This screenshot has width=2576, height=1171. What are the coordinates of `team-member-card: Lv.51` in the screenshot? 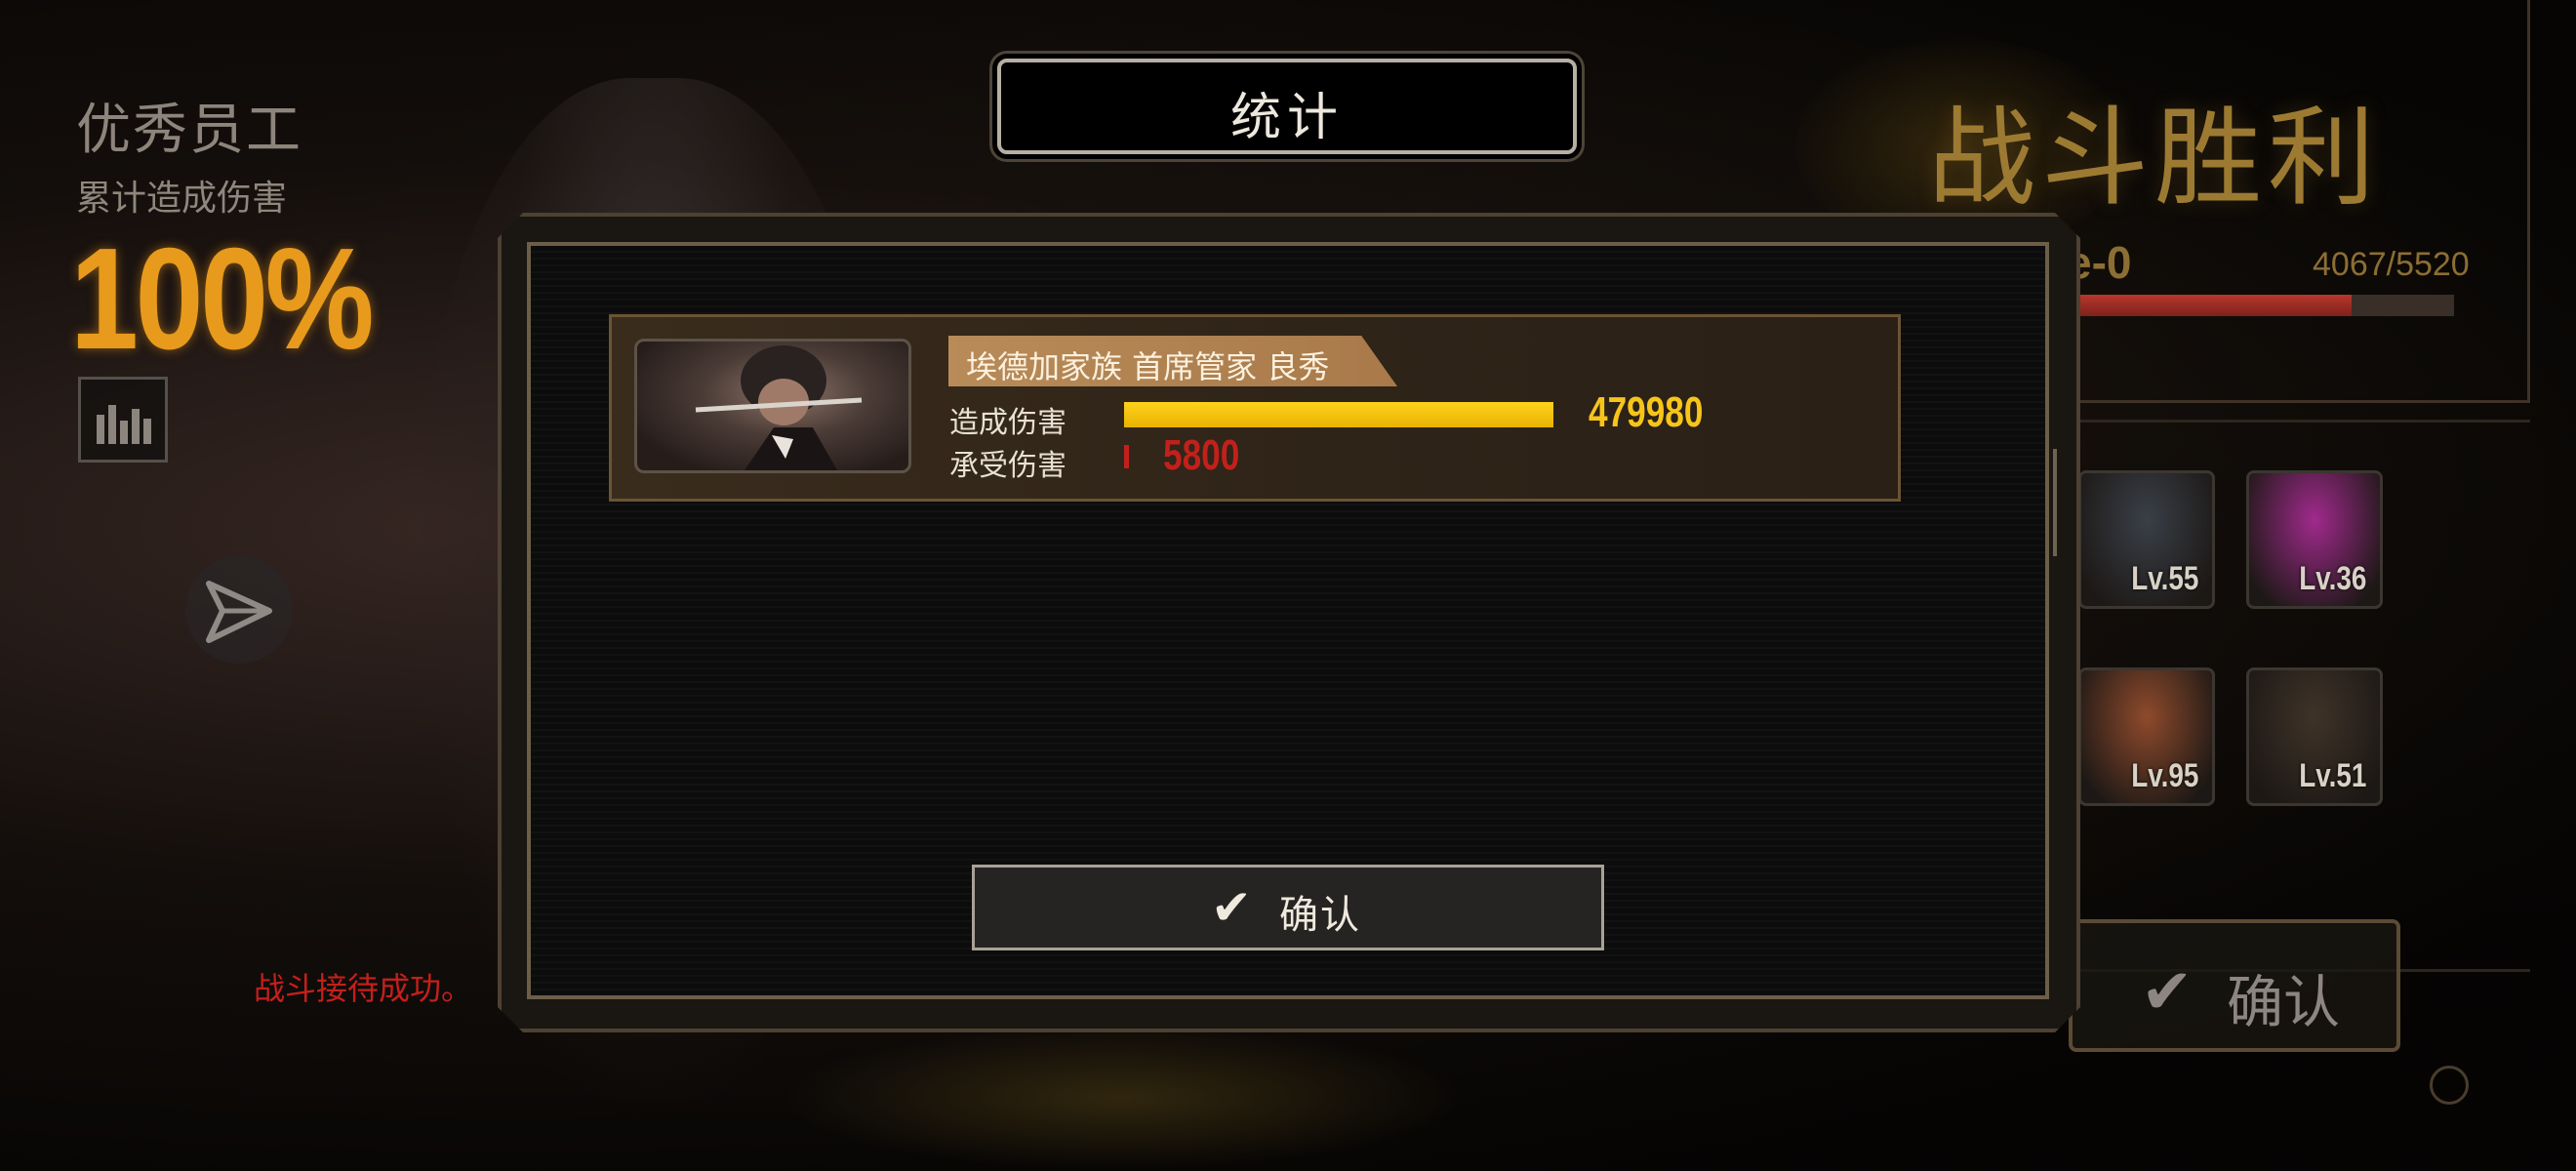 It's located at (2314, 736).